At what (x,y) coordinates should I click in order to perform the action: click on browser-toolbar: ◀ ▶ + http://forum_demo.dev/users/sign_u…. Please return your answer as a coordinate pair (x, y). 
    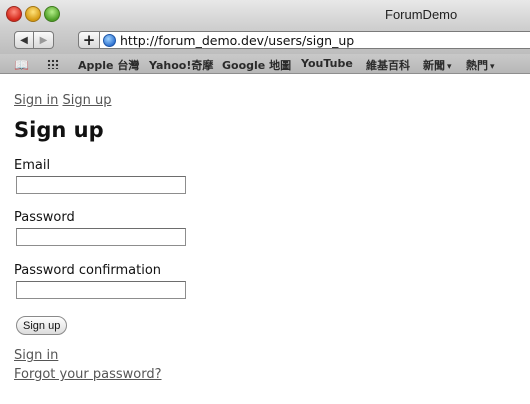
    Looking at the image, I should click on (265, 41).